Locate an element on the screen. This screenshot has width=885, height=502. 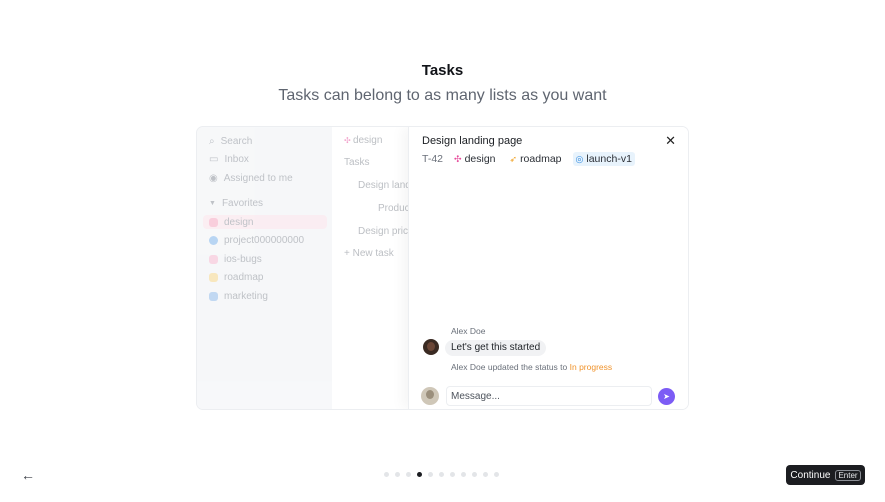
sidebar-item-project: project000000000 is located at coordinates (256, 240).